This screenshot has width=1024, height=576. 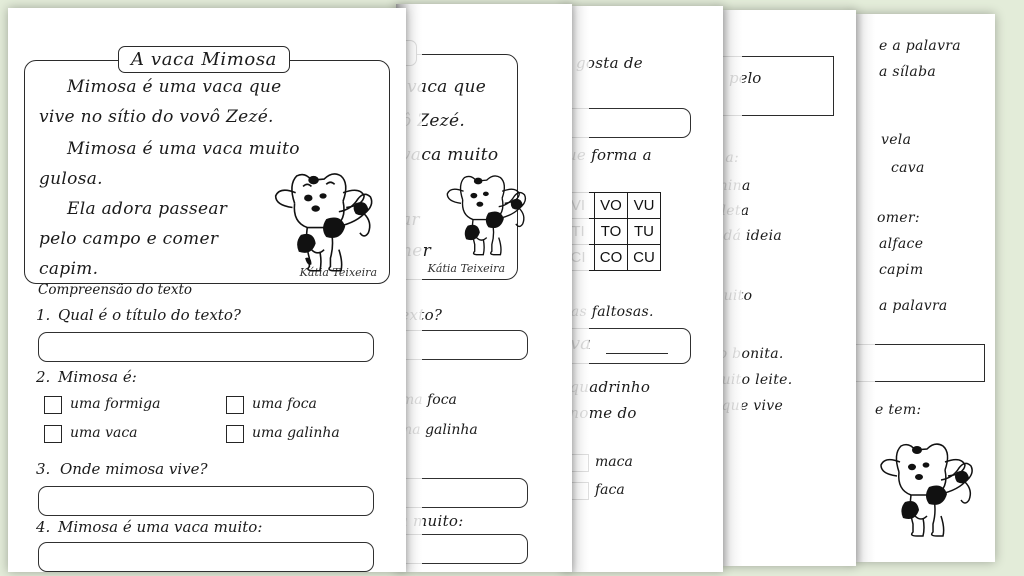 What do you see at coordinates (174, 87) in the screenshot?
I see `text-line-0: Mimosa é uma vaca que` at bounding box center [174, 87].